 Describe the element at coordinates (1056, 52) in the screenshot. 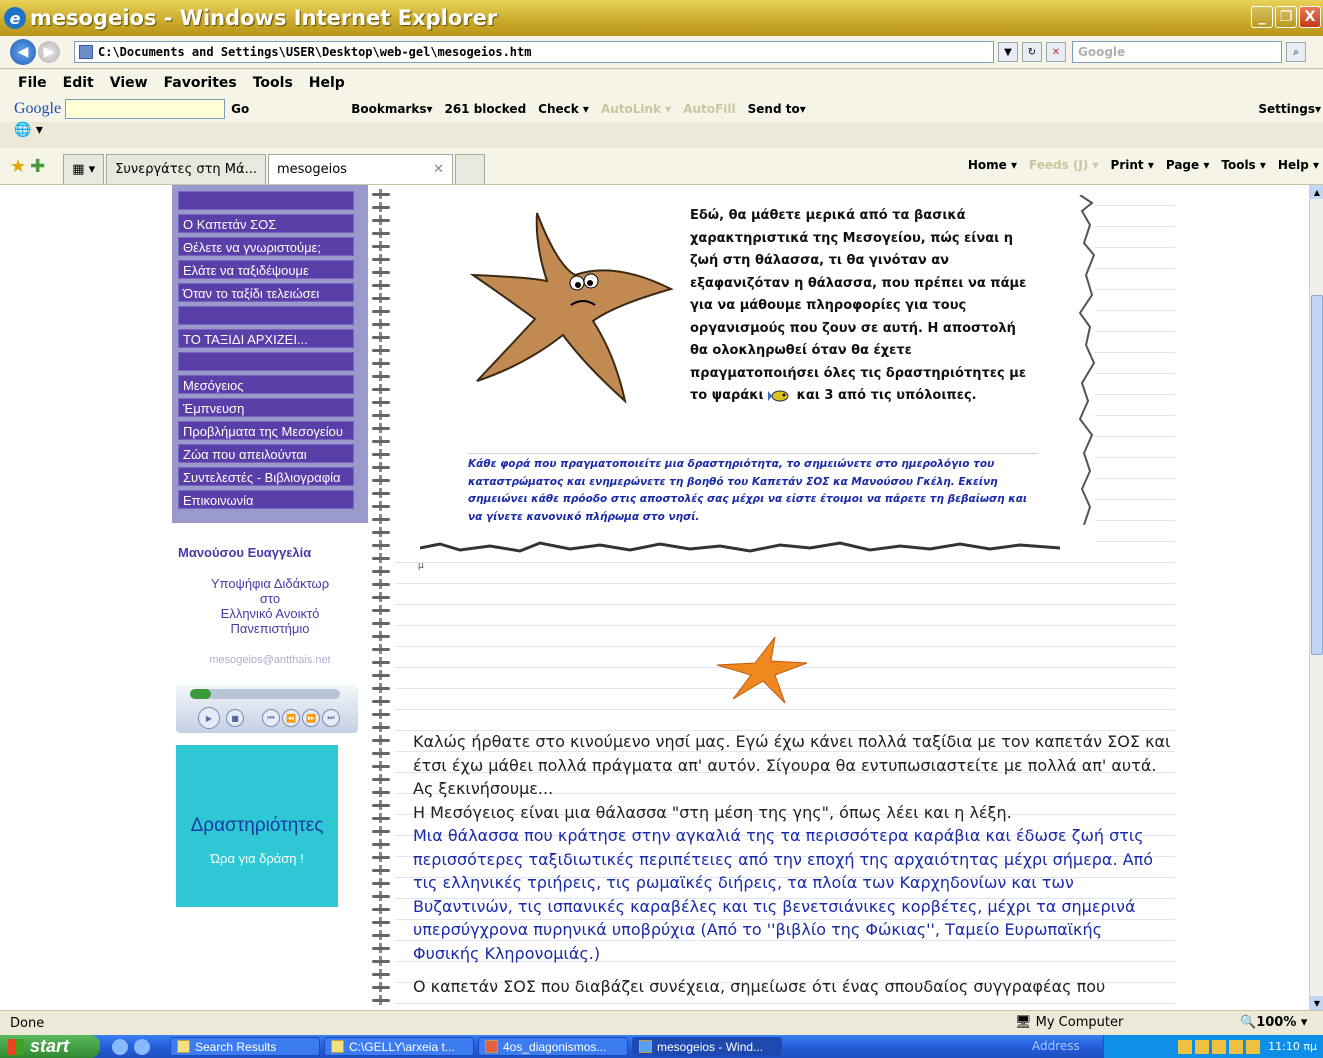

I see `stop-button: ✕` at that location.